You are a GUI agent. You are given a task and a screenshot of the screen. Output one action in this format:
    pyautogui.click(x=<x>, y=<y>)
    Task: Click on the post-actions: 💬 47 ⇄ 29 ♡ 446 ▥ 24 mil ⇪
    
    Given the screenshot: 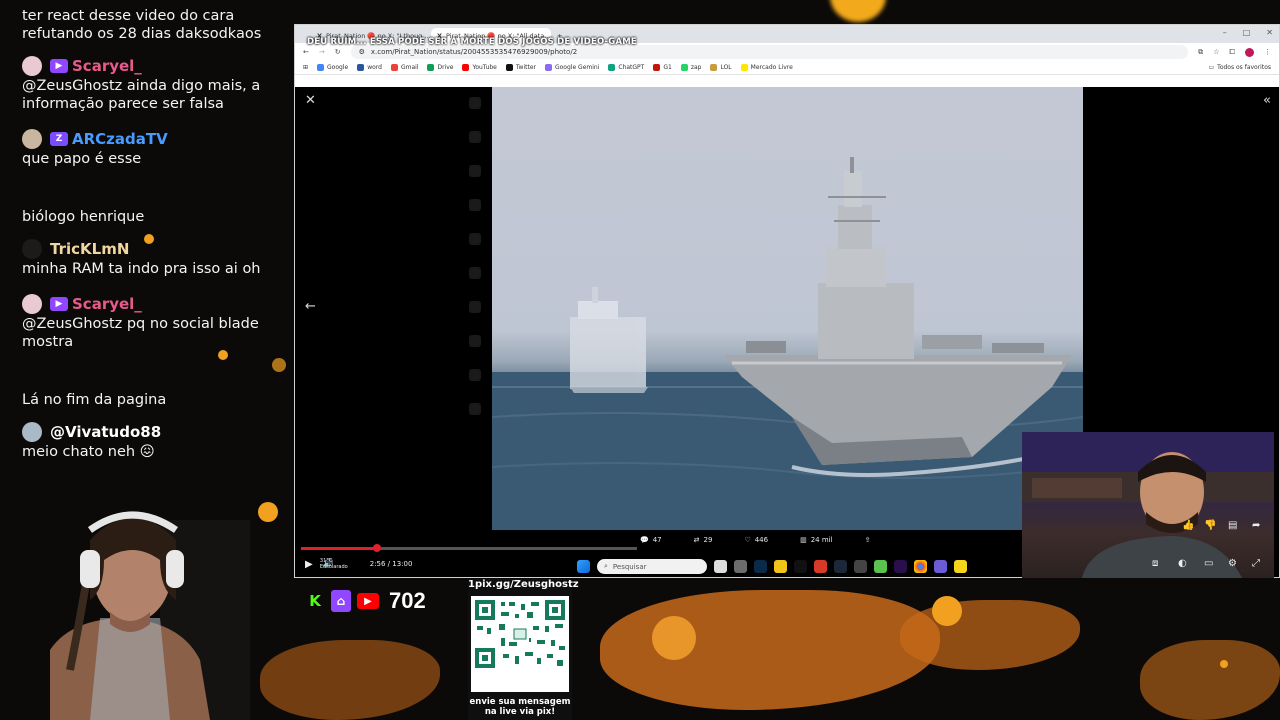 What is the action you would take?
    pyautogui.click(x=755, y=540)
    